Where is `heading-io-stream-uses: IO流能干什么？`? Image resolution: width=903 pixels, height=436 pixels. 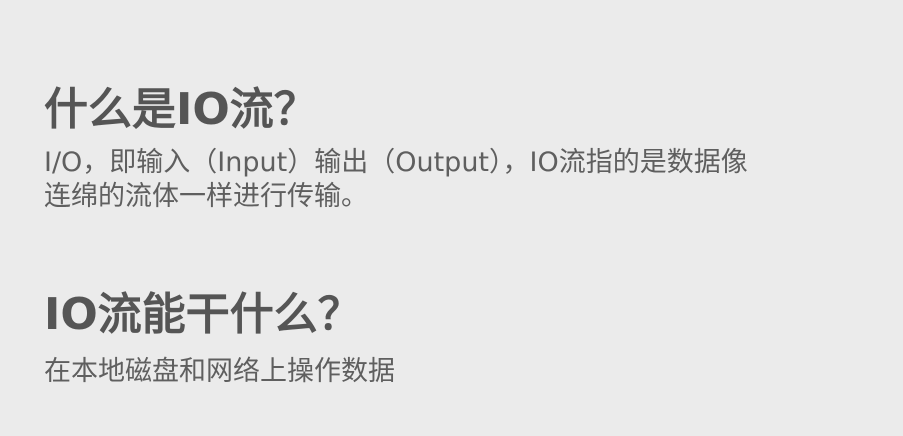
heading-io-stream-uses: IO流能干什么？ is located at coordinates (203, 314).